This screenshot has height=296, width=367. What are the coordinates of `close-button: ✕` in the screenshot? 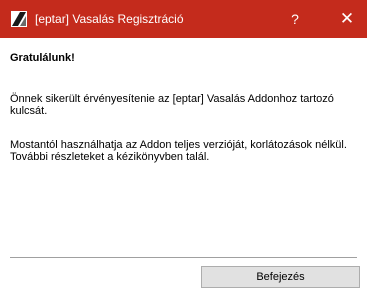 It's located at (347, 19).